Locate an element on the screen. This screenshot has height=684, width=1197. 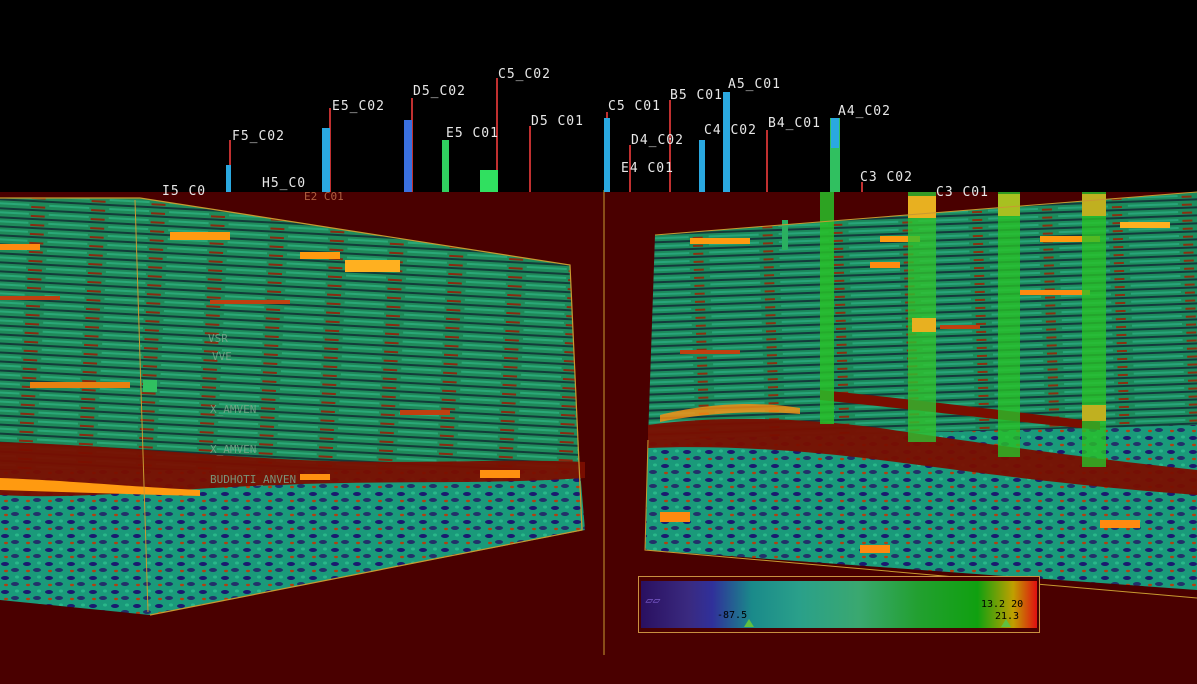
well-sticks is located at coordinates (544, 135).